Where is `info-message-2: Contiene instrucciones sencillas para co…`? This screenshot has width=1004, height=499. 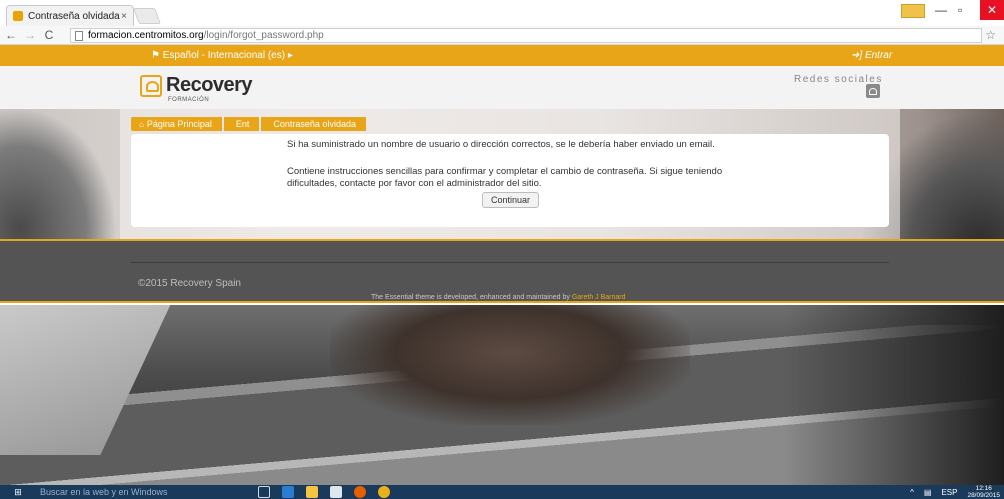
info-message-2: Contiene instrucciones sencillas para co… is located at coordinates (505, 177).